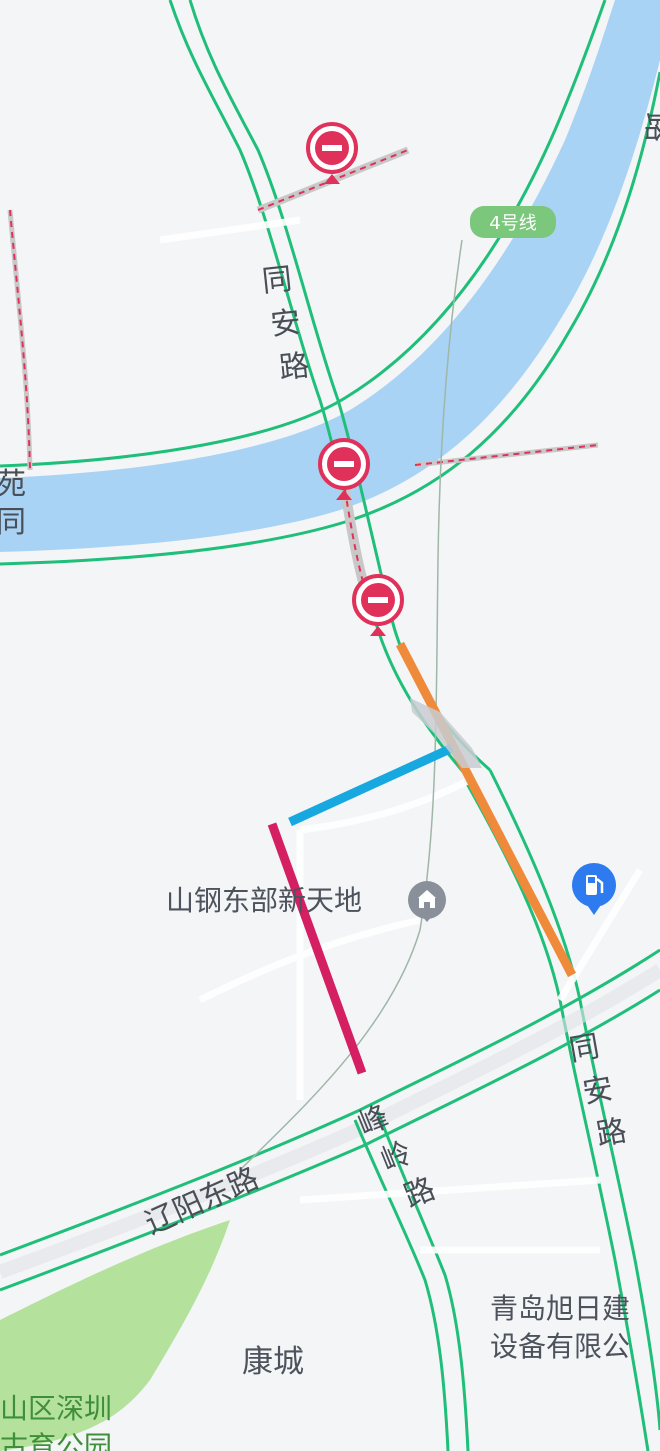  I want to click on park-label: 山区深圳 古育公园, so click(56, 1421).